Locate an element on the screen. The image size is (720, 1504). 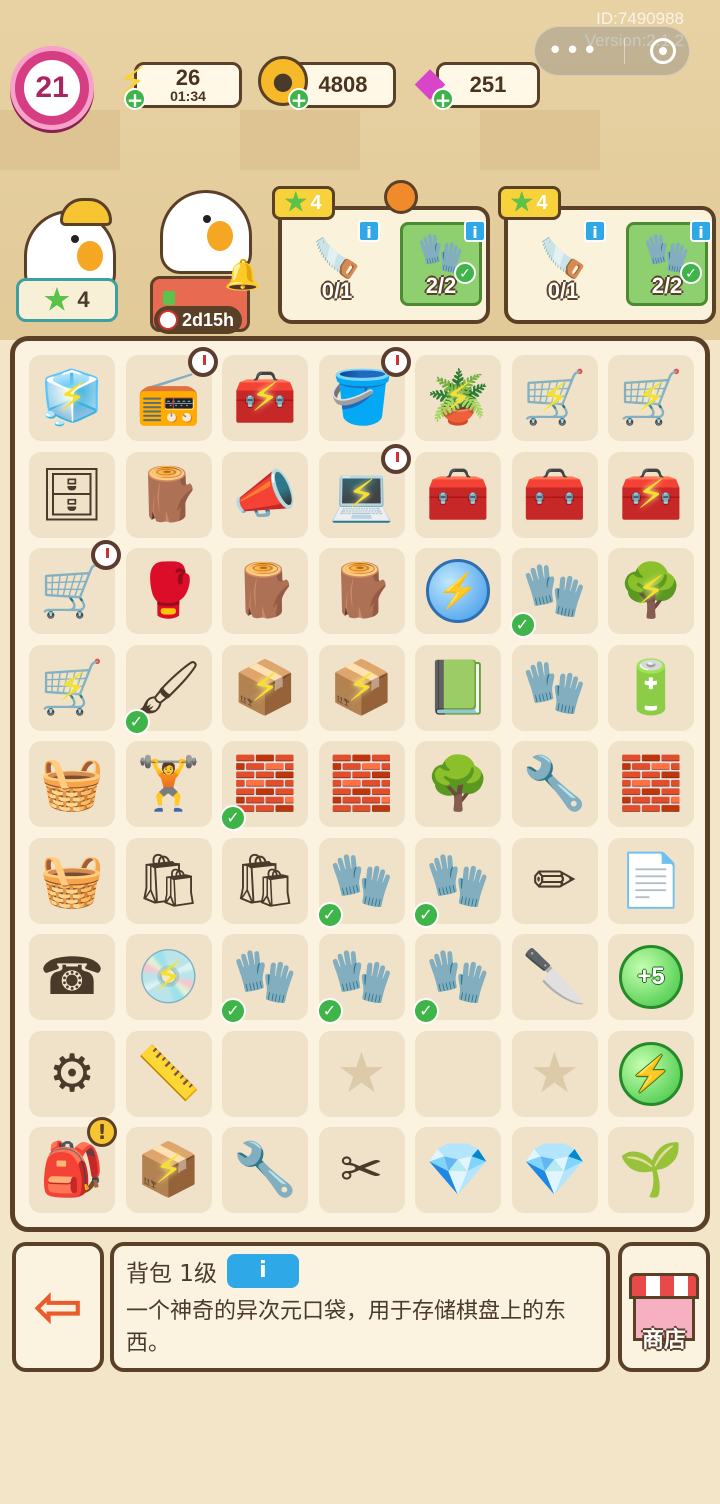
board-cell: 💻 is located at coordinates (364, 490).